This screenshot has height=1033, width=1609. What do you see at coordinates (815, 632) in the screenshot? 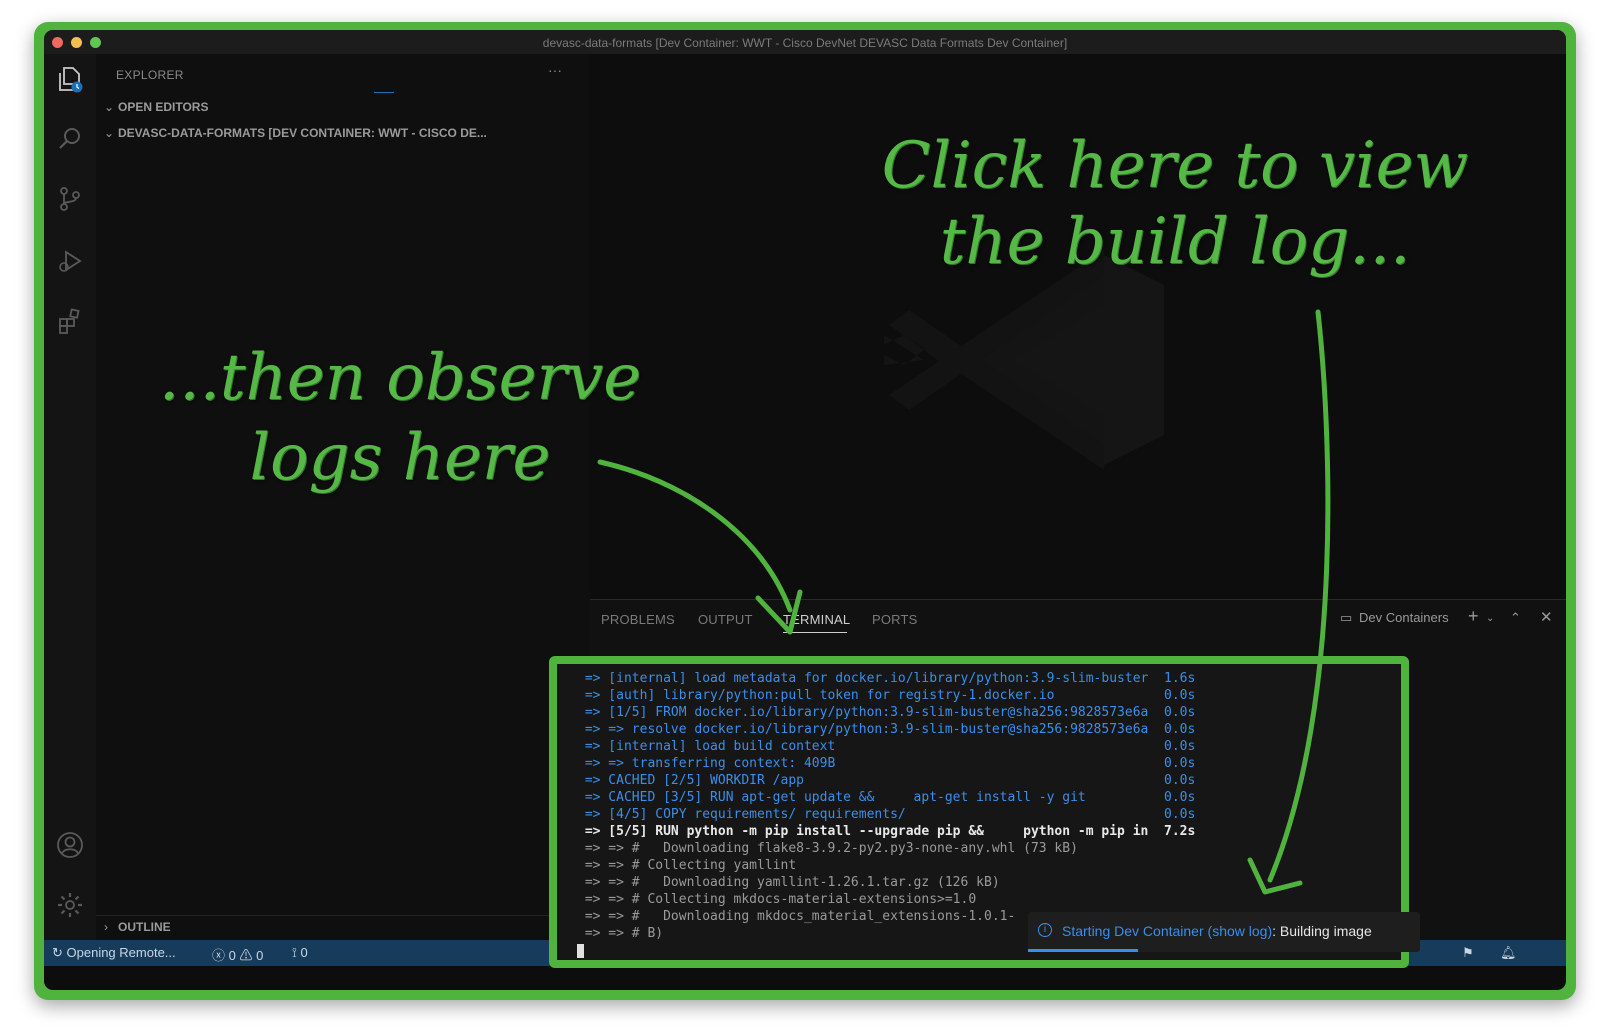
I see `active-tab-underline` at bounding box center [815, 632].